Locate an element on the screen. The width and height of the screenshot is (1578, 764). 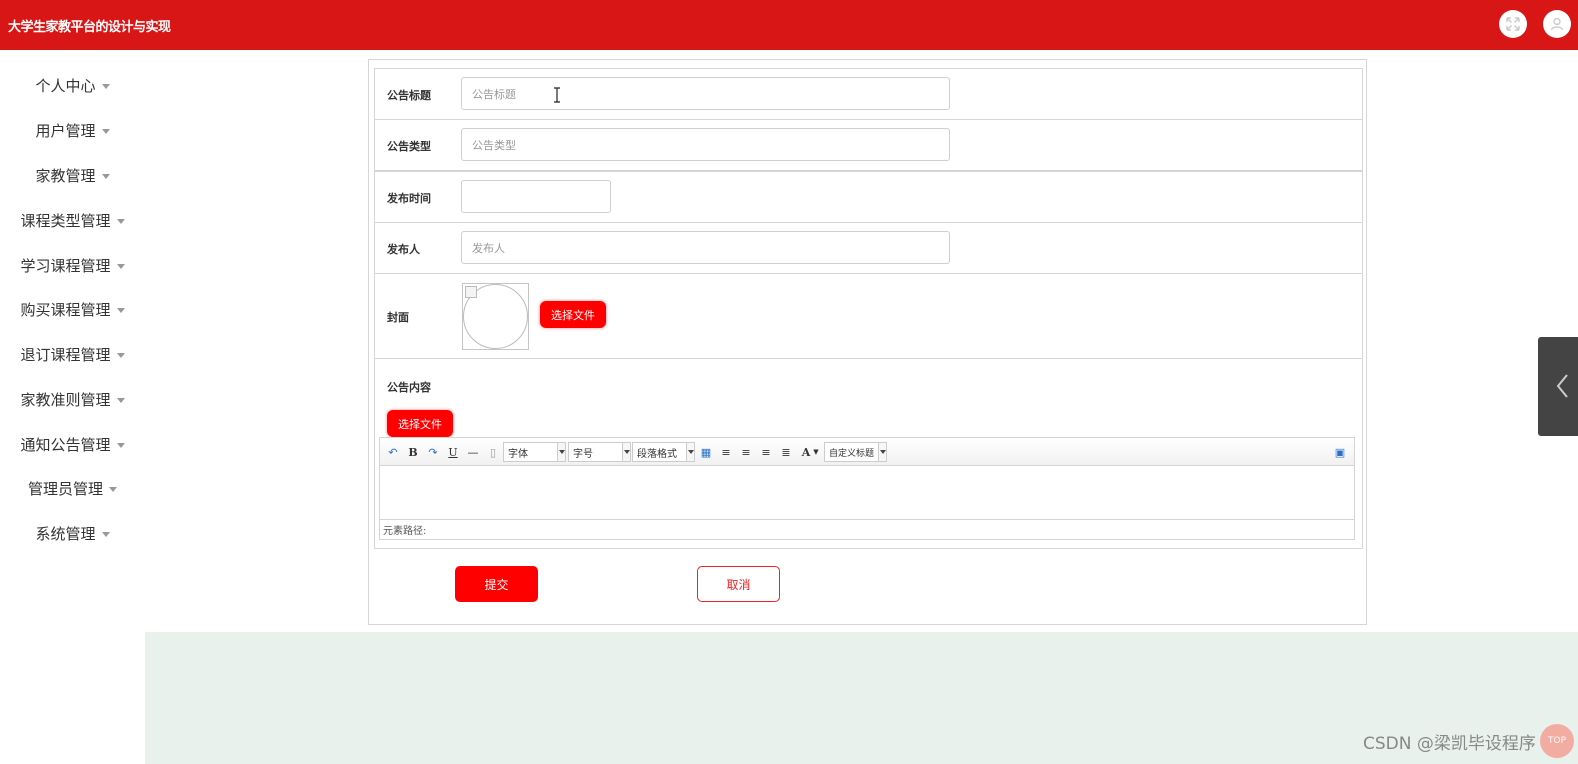
page-icon: ▯ is located at coordinates (493, 452).